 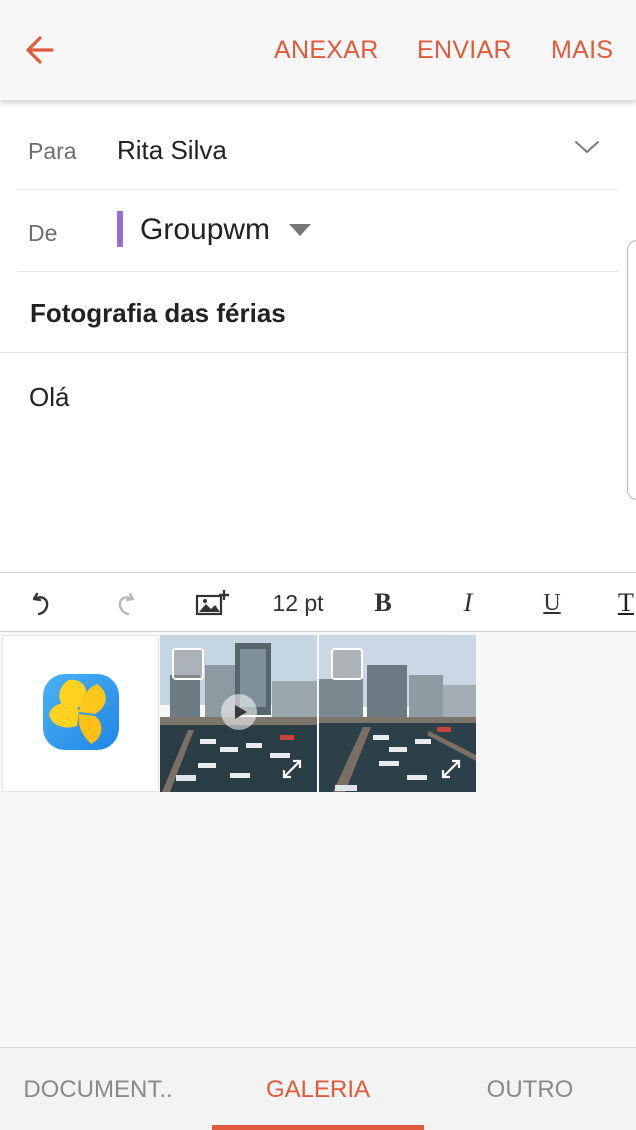 I want to click on sender-account: Groupwm, so click(x=205, y=230).